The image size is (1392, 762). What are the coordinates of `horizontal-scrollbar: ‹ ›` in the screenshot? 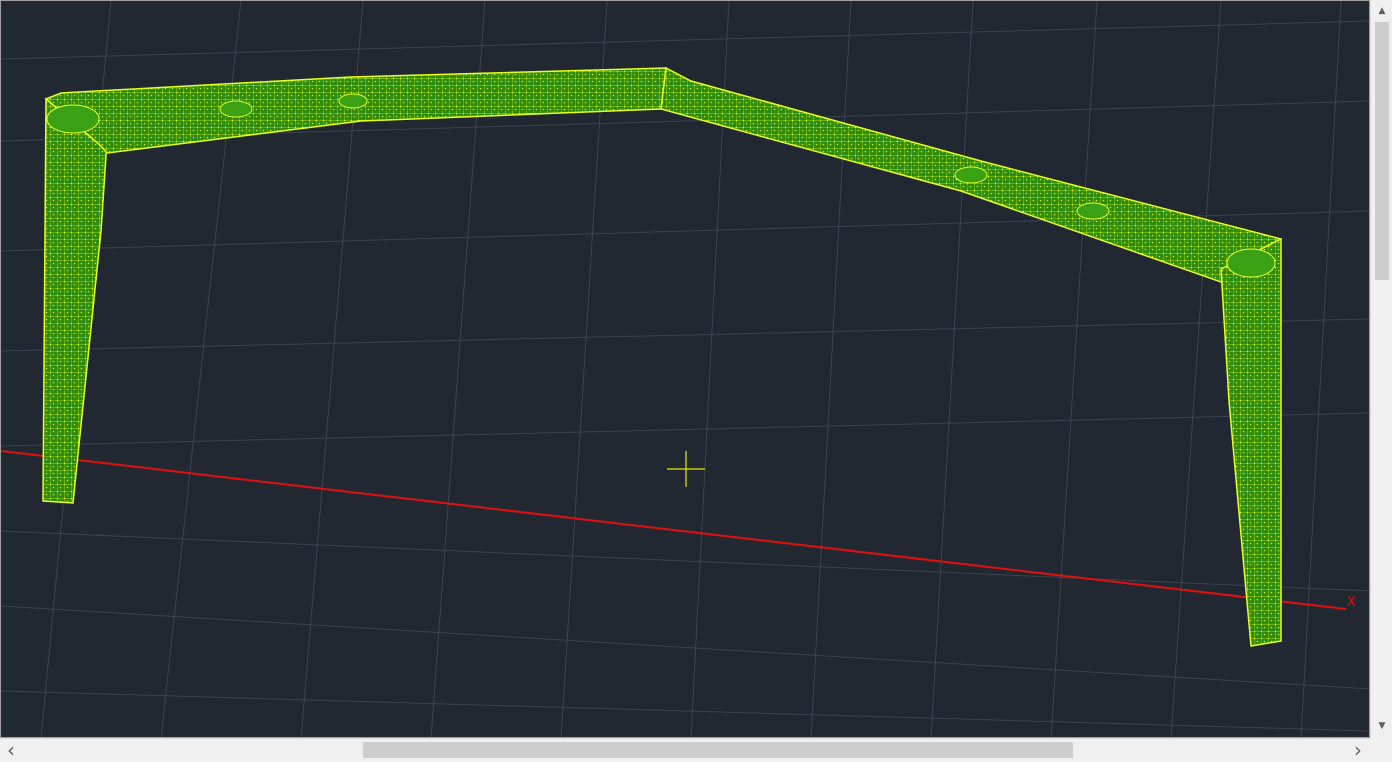 It's located at (685, 750).